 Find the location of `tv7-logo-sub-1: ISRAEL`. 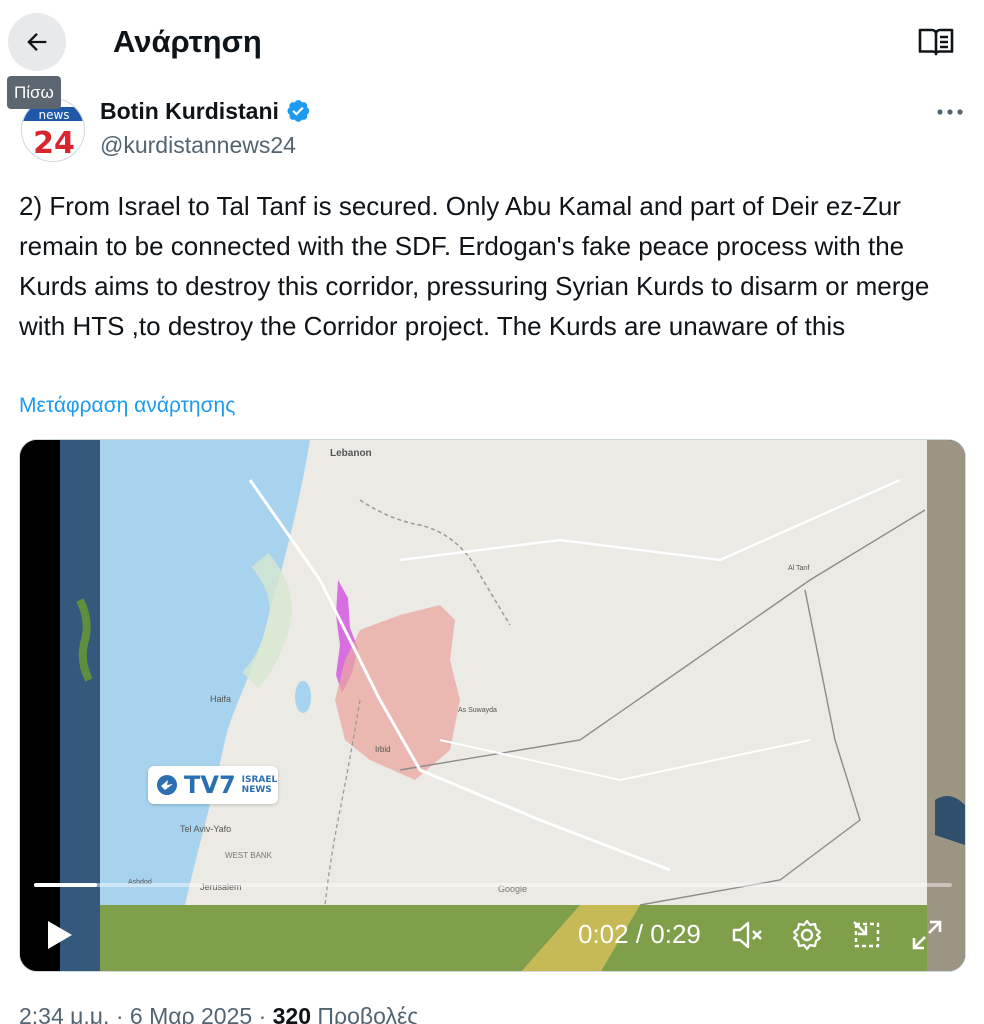

tv7-logo-sub-1: ISRAEL is located at coordinates (259, 780).